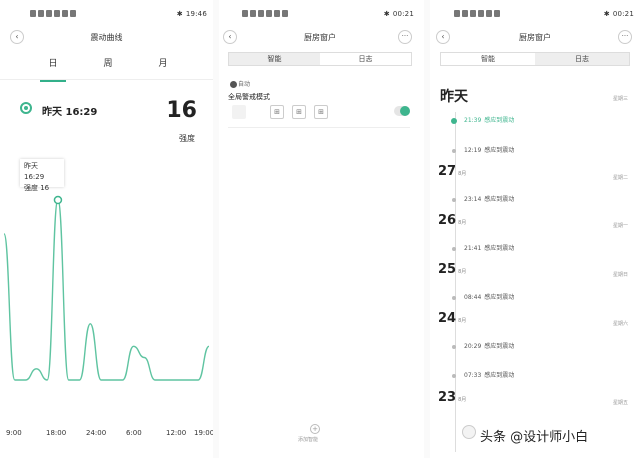 The image size is (640, 458). Describe the element at coordinates (483, 296) in the screenshot. I see `log-entry: 08:44 感应到震动` at that location.